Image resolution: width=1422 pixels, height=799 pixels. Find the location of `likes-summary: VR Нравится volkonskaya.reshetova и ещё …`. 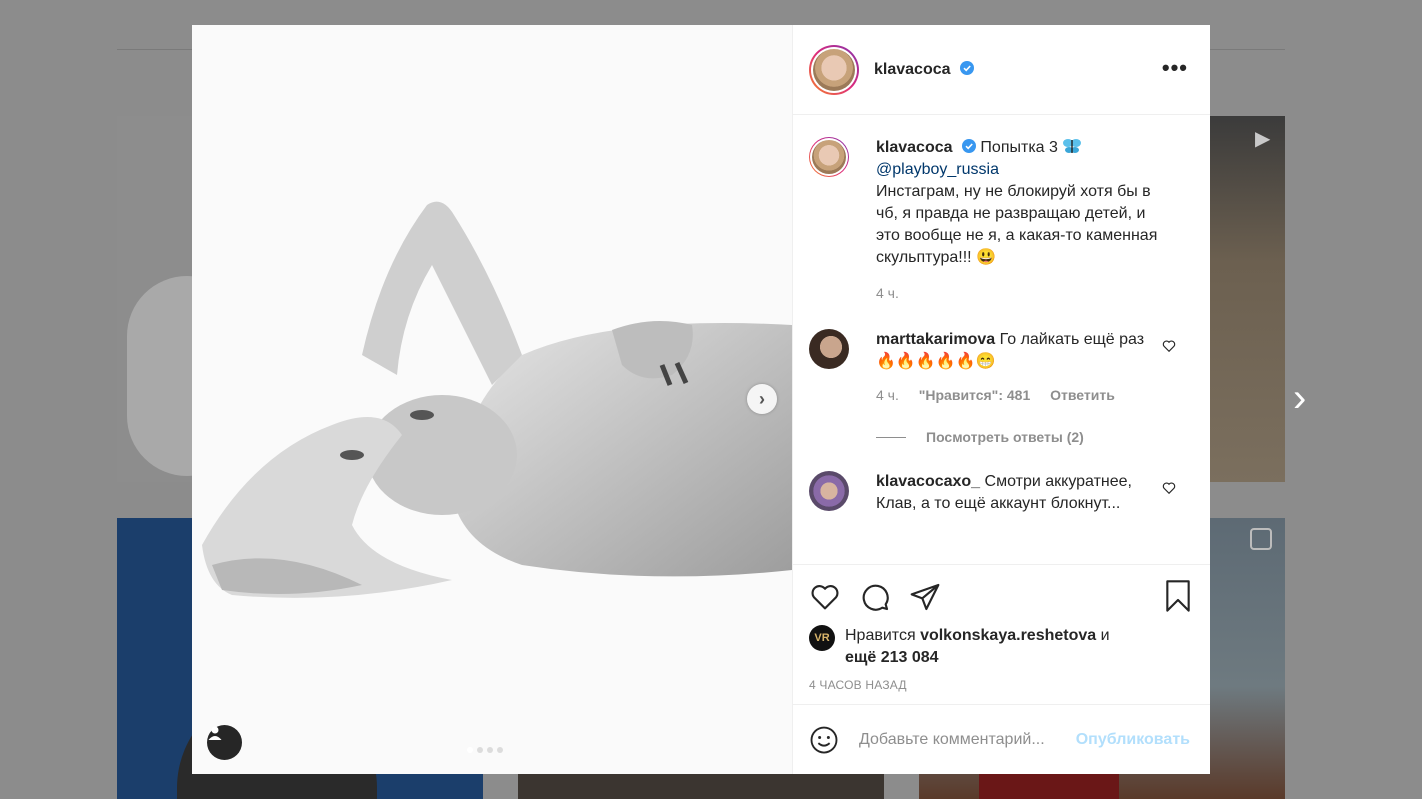

likes-summary: VR Нравится volkonskaya.reshetova и ещё … is located at coordinates (1001, 647).